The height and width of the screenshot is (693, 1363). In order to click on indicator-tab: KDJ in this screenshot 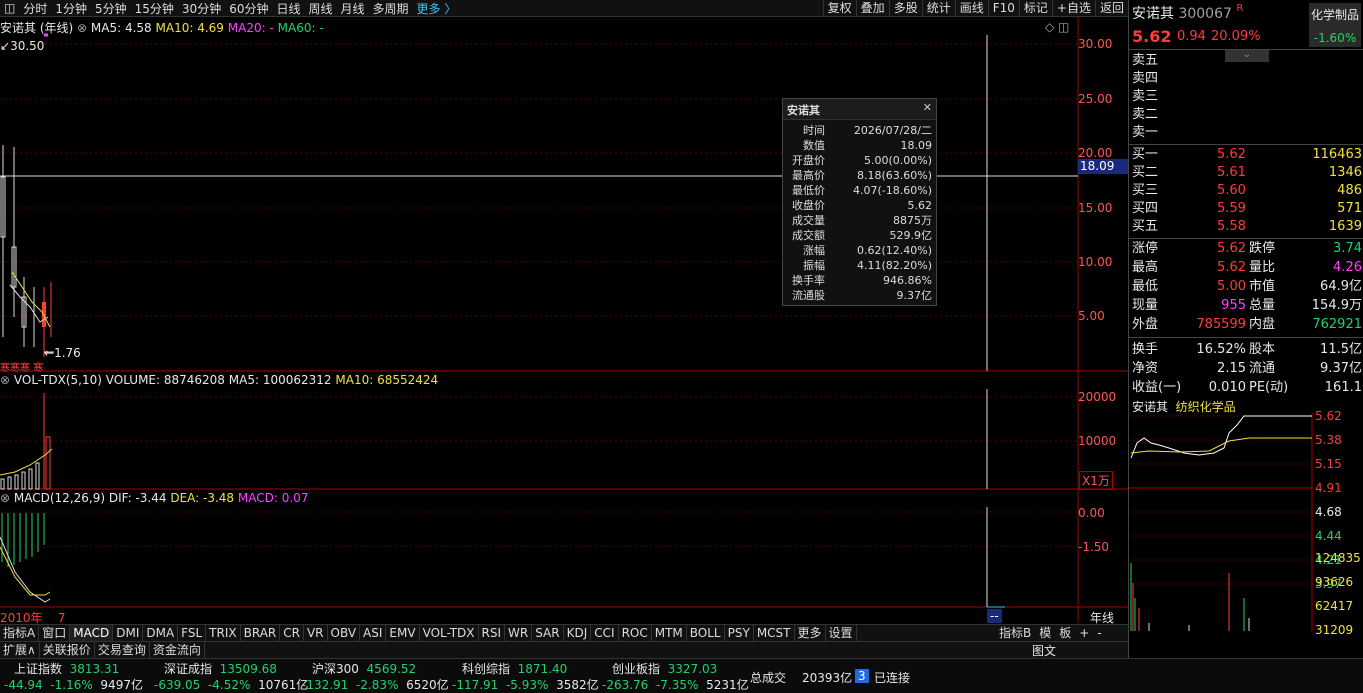, I will do `click(578, 633)`.